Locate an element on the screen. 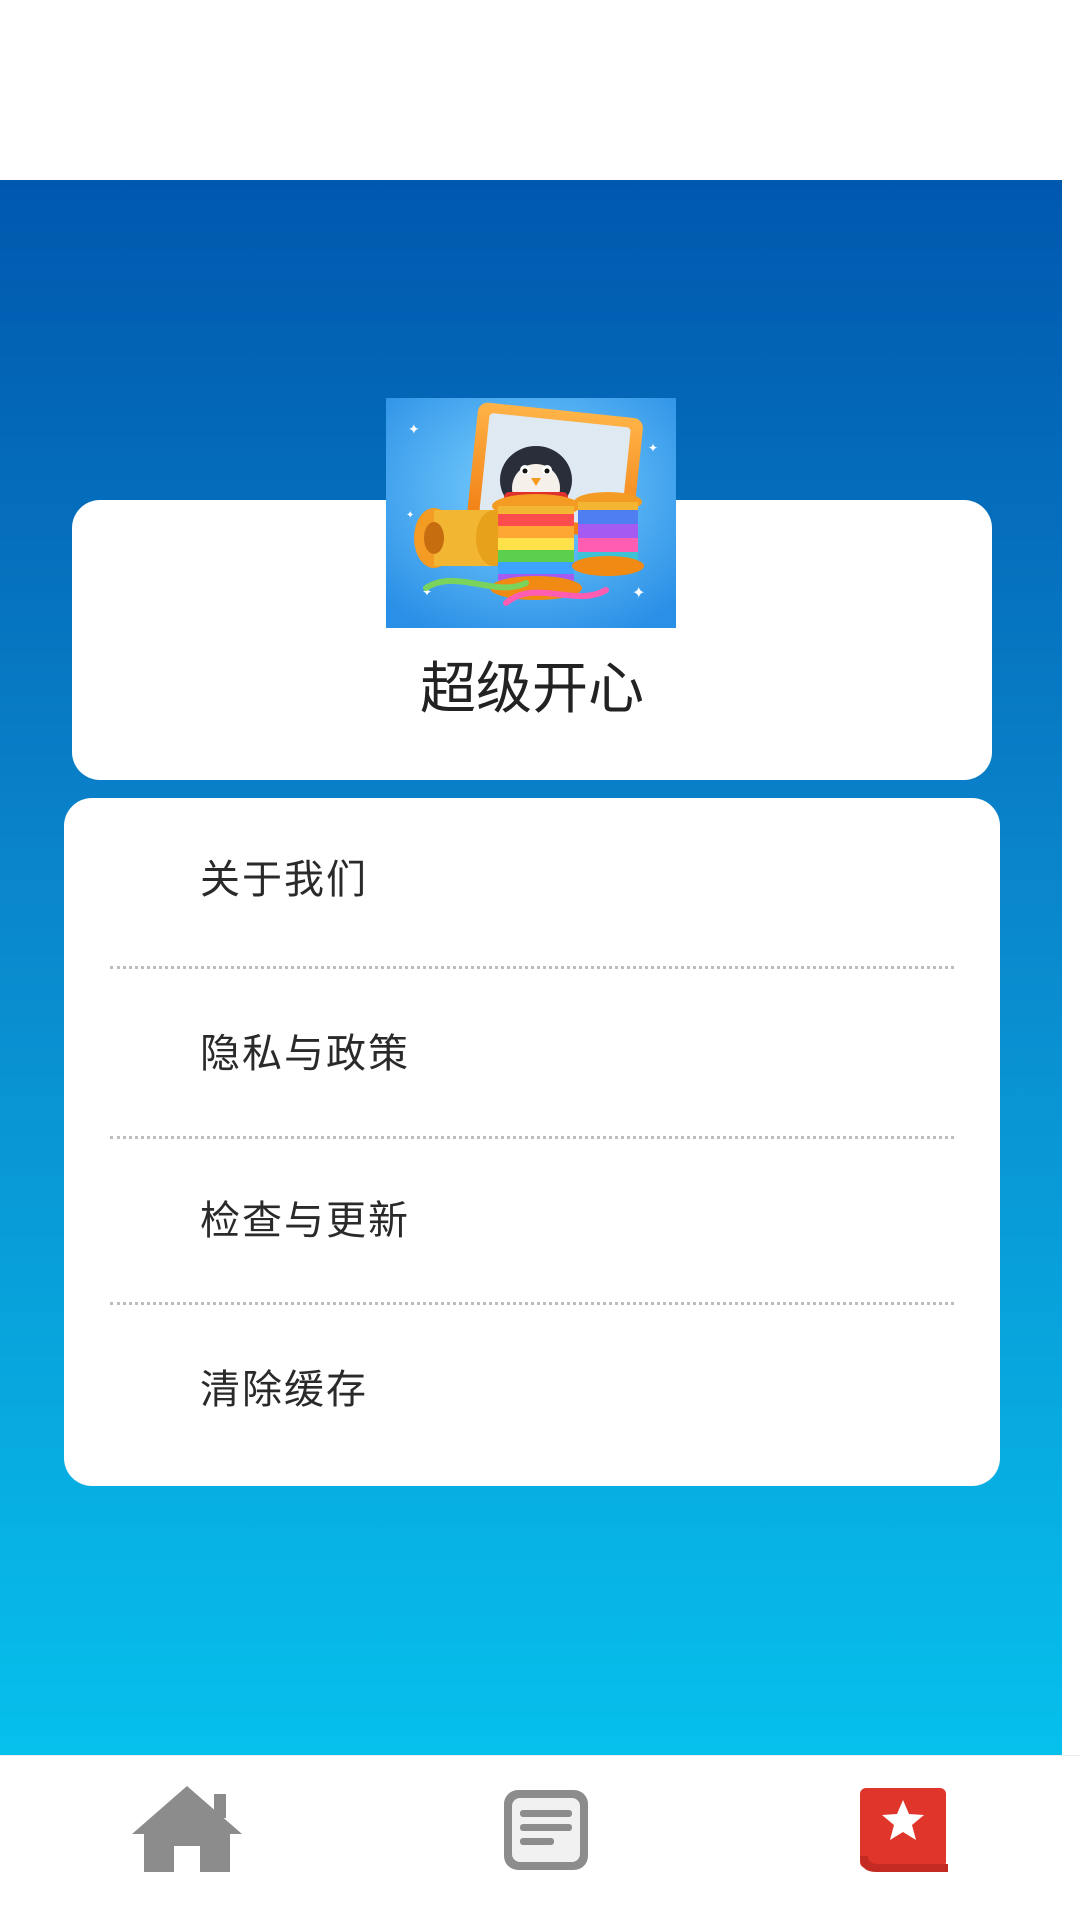  yarn-penguin-logo: ✦ ✦ ✦ ✦ ✦ is located at coordinates (531, 513).